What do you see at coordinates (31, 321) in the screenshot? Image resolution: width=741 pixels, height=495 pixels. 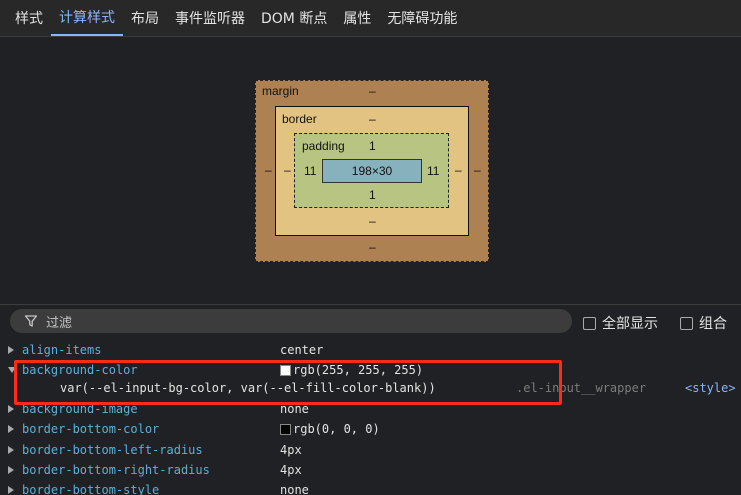 I see `filter-icon` at bounding box center [31, 321].